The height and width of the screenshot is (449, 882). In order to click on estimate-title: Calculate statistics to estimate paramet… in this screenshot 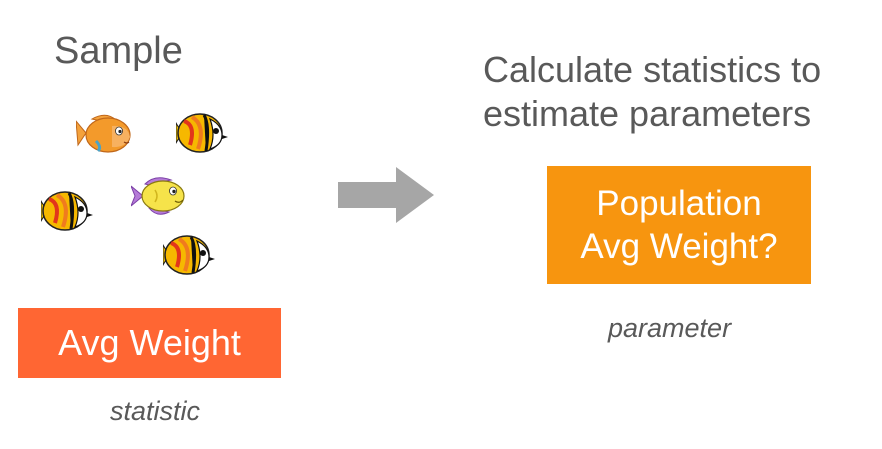, I will do `click(652, 91)`.